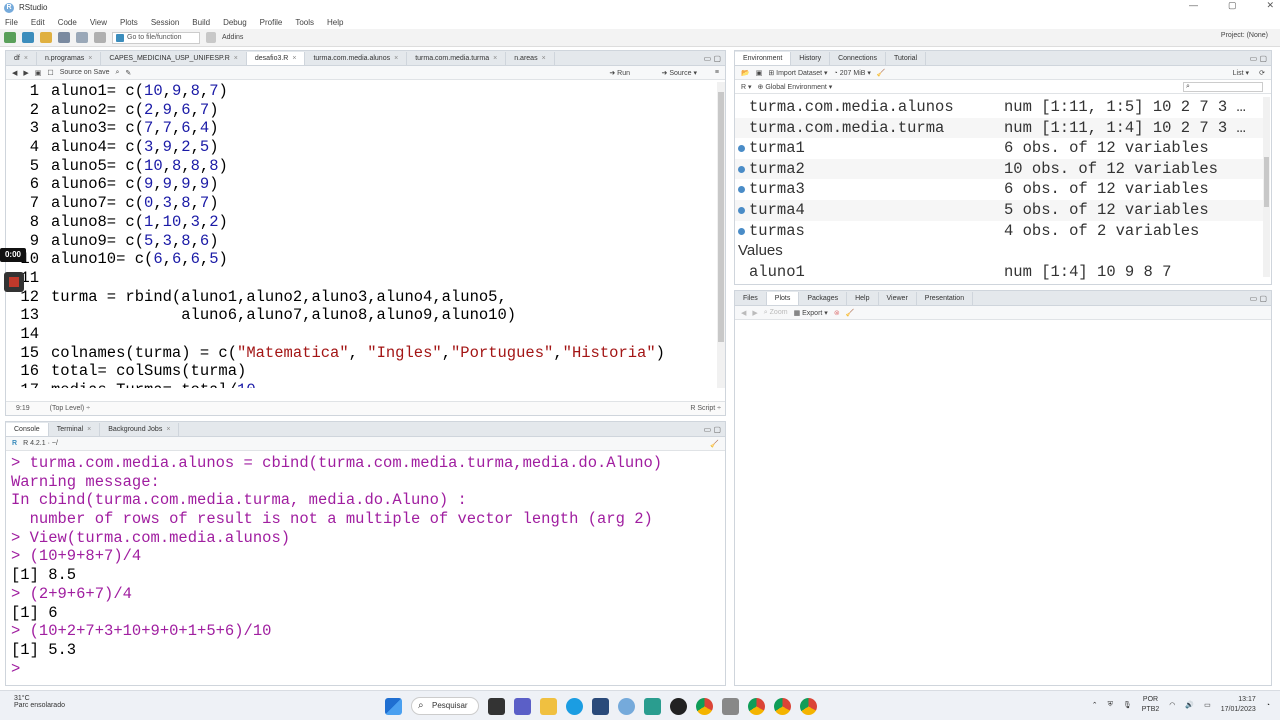  What do you see at coordinates (743, 313) in the screenshot?
I see `back-arrow-icon: ◀` at bounding box center [743, 313].